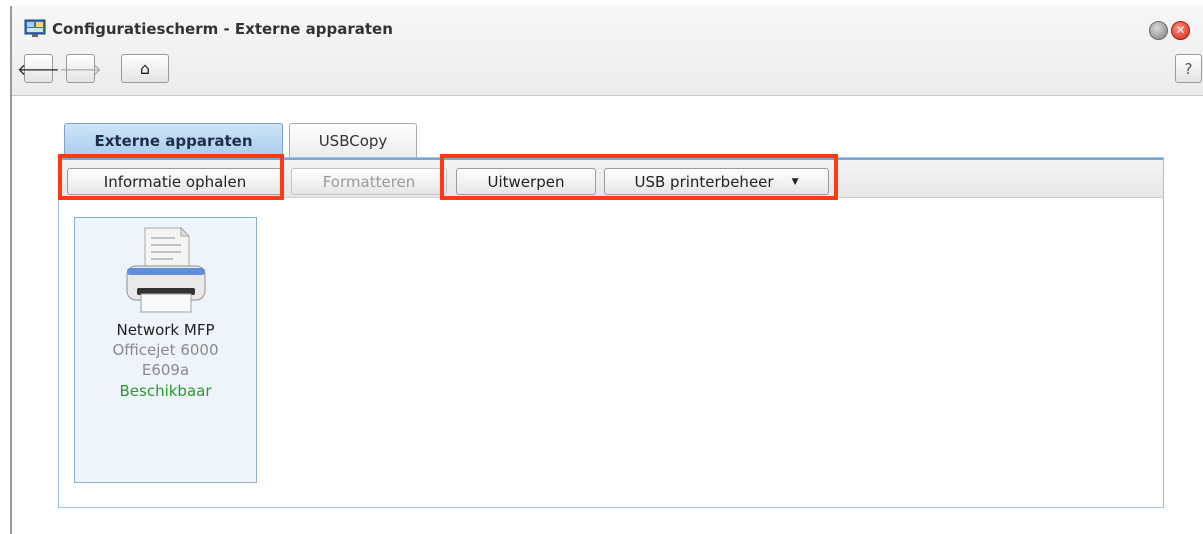 This screenshot has width=1203, height=534. I want to click on window-title: Configuratiescherm - Externe apparaten, so click(222, 29).